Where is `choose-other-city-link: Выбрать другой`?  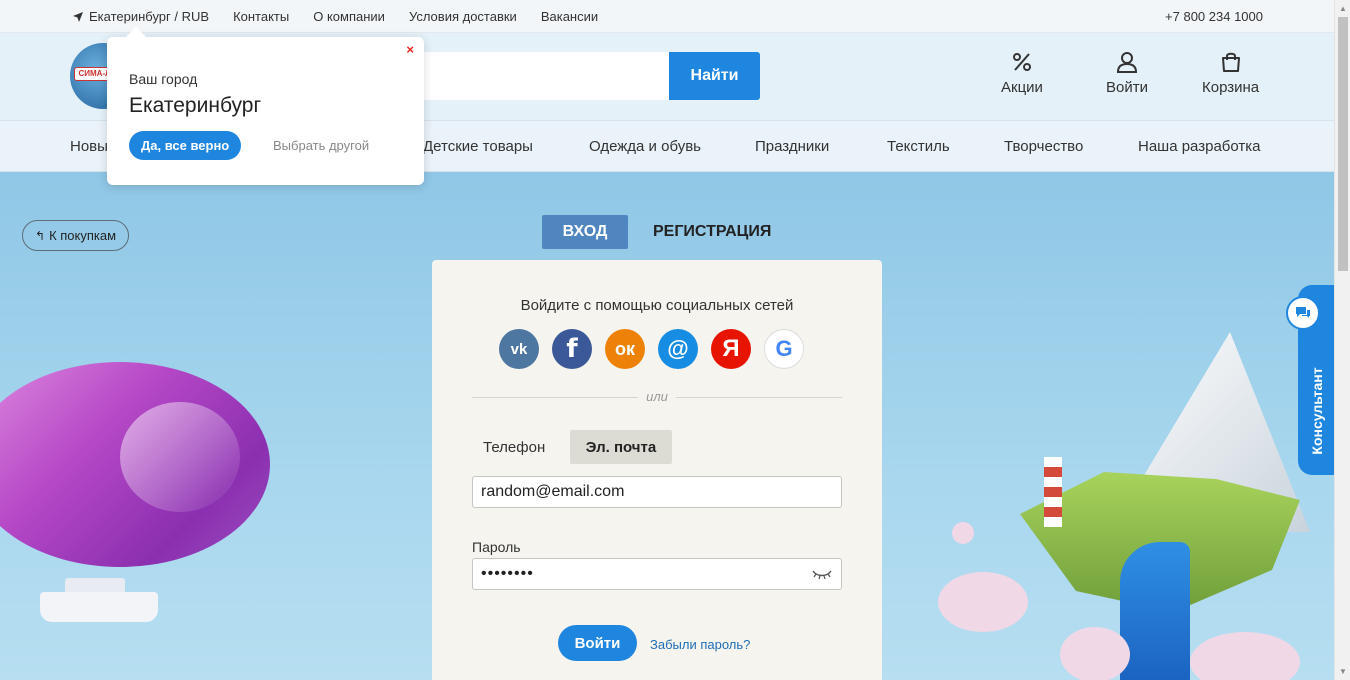
choose-other-city-link: Выбрать другой is located at coordinates (321, 145).